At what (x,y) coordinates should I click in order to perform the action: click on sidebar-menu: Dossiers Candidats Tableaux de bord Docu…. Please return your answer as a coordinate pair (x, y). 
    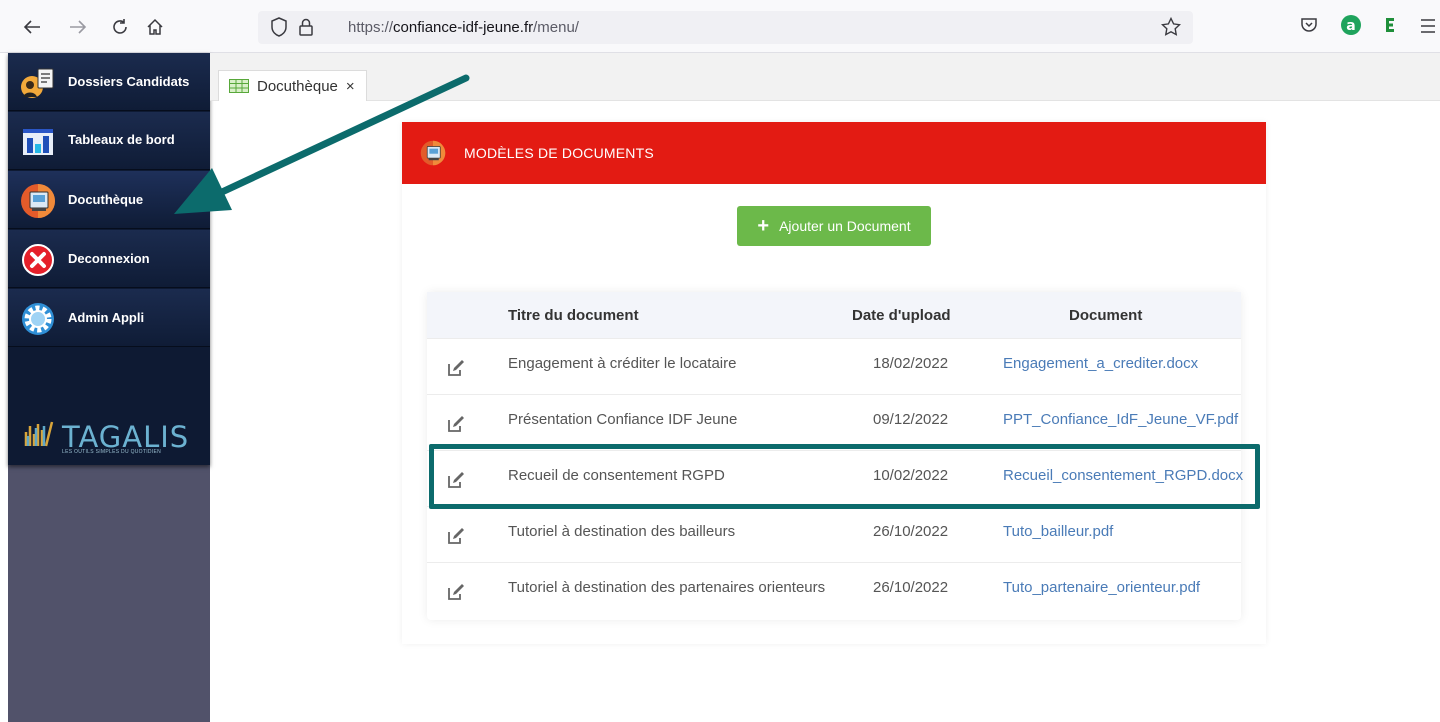
    Looking at the image, I should click on (109, 259).